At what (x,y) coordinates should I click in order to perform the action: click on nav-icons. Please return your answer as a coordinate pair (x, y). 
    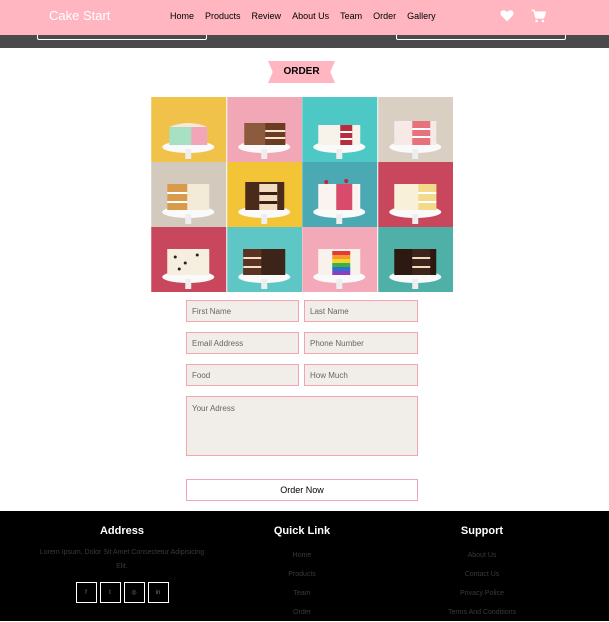
    Looking at the image, I should click on (531, 18).